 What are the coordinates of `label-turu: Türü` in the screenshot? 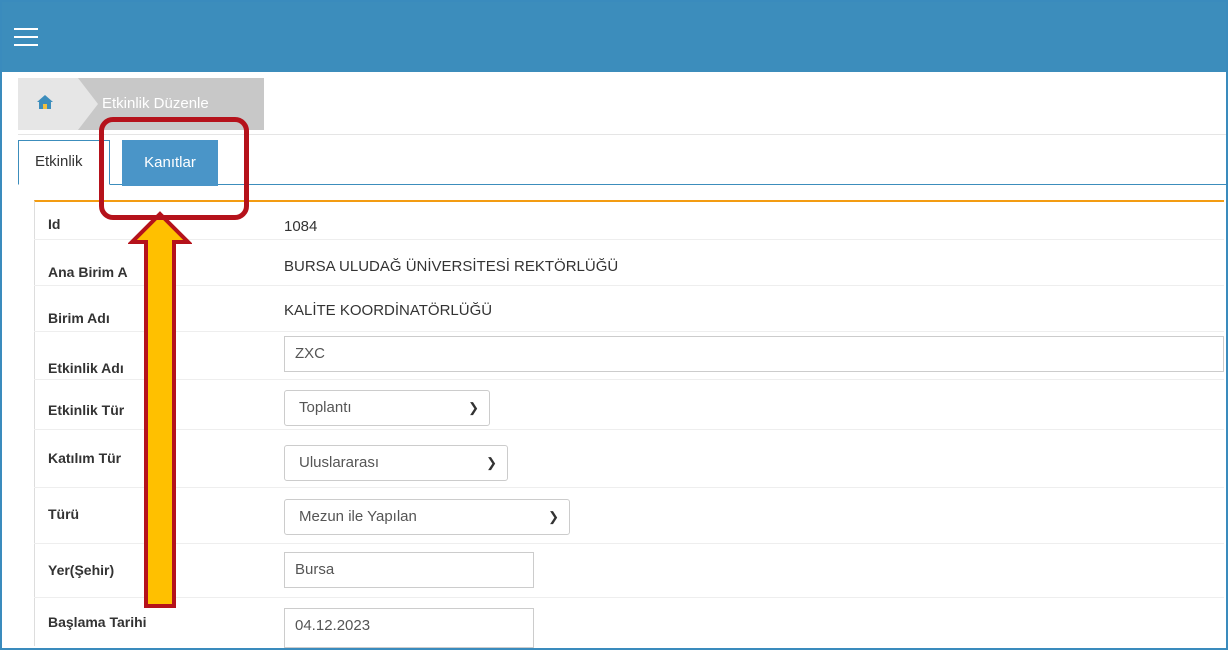 It's located at (64, 514).